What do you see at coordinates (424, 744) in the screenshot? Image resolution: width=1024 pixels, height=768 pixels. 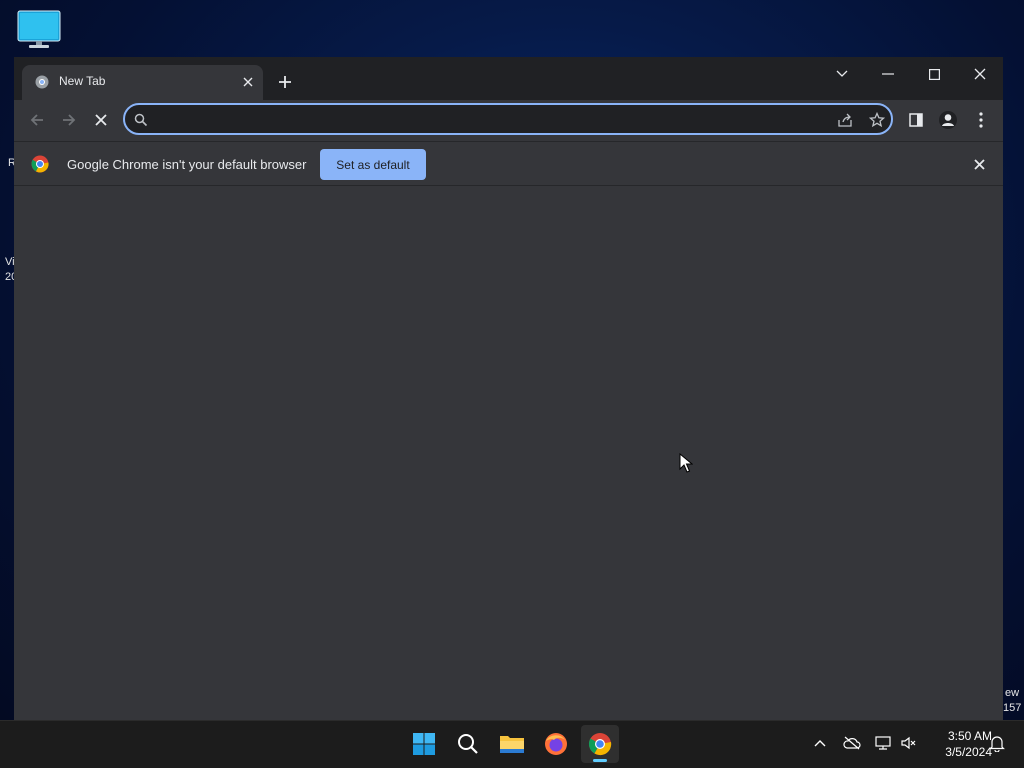 I see `windows-start-icon` at bounding box center [424, 744].